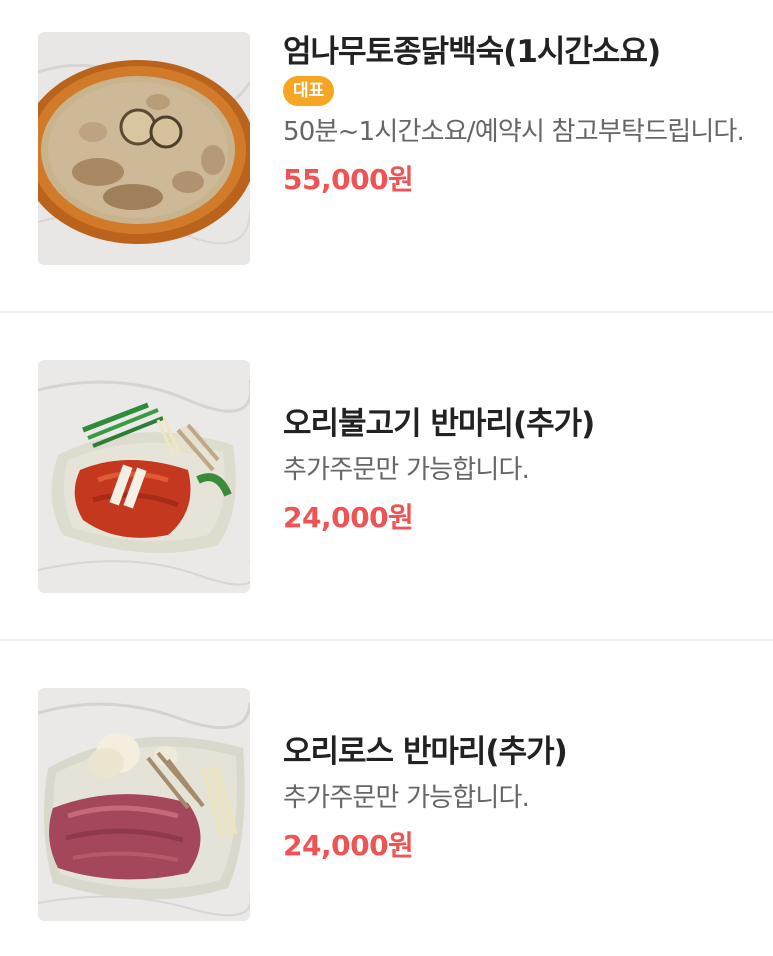 The width and height of the screenshot is (773, 956). What do you see at coordinates (439, 424) in the screenshot?
I see `menu-item-name: 오리불고기 반마리(추가)` at bounding box center [439, 424].